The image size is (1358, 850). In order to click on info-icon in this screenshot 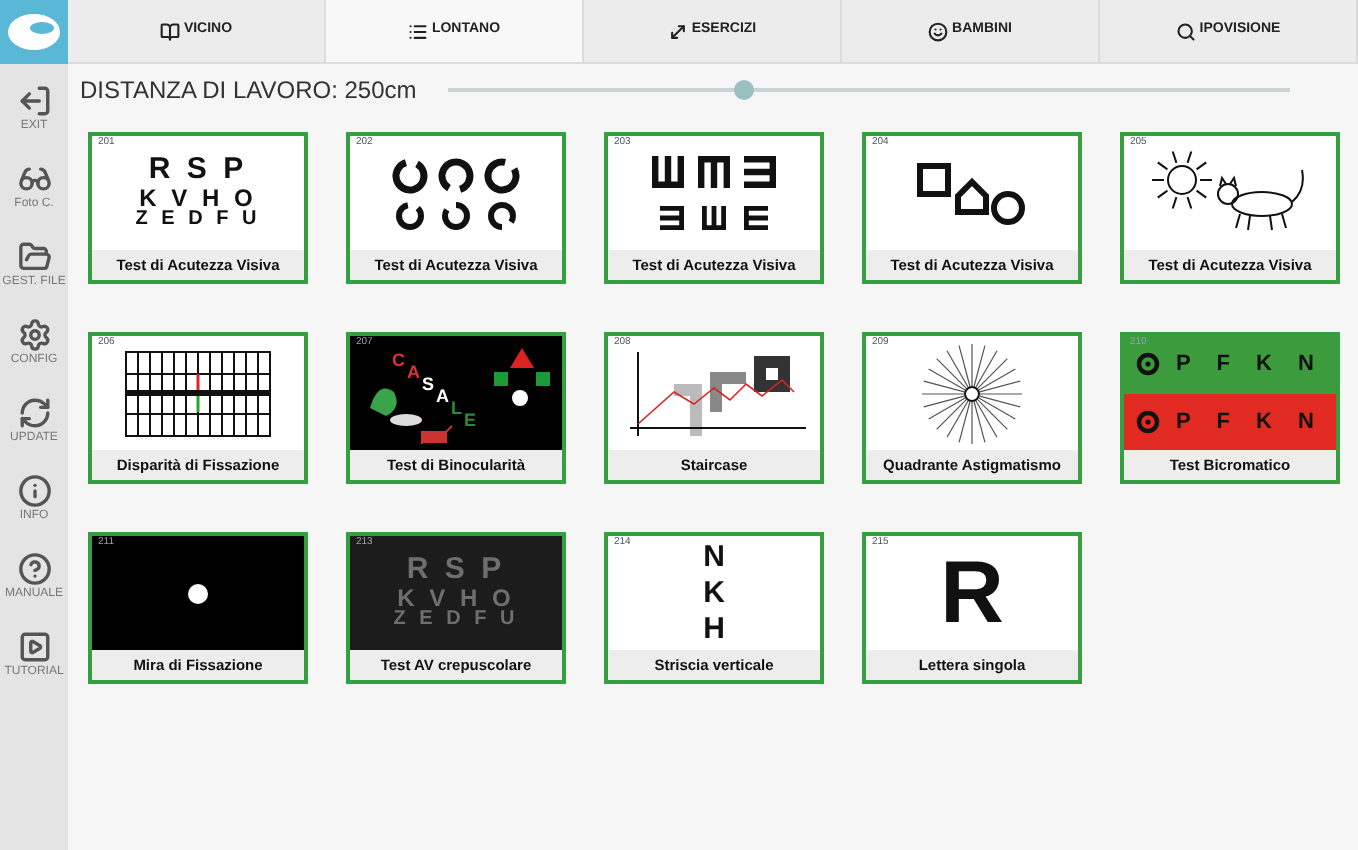, I will do `click(34, 491)`.